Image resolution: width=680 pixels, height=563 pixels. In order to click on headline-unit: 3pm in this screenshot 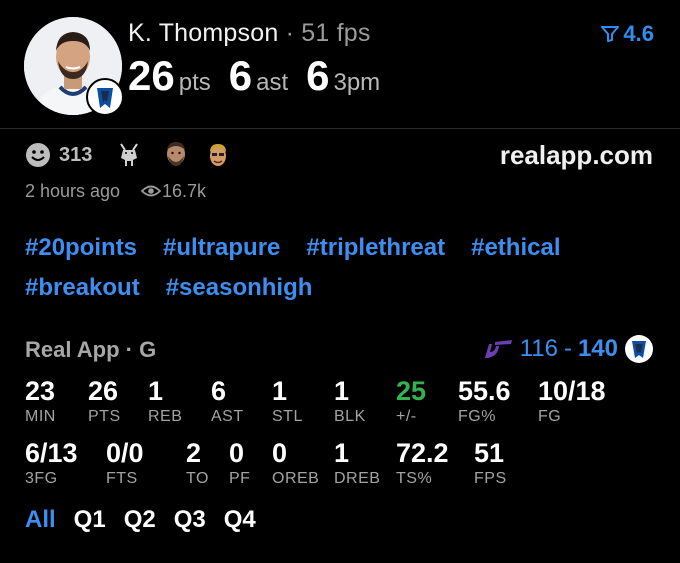, I will do `click(357, 82)`.